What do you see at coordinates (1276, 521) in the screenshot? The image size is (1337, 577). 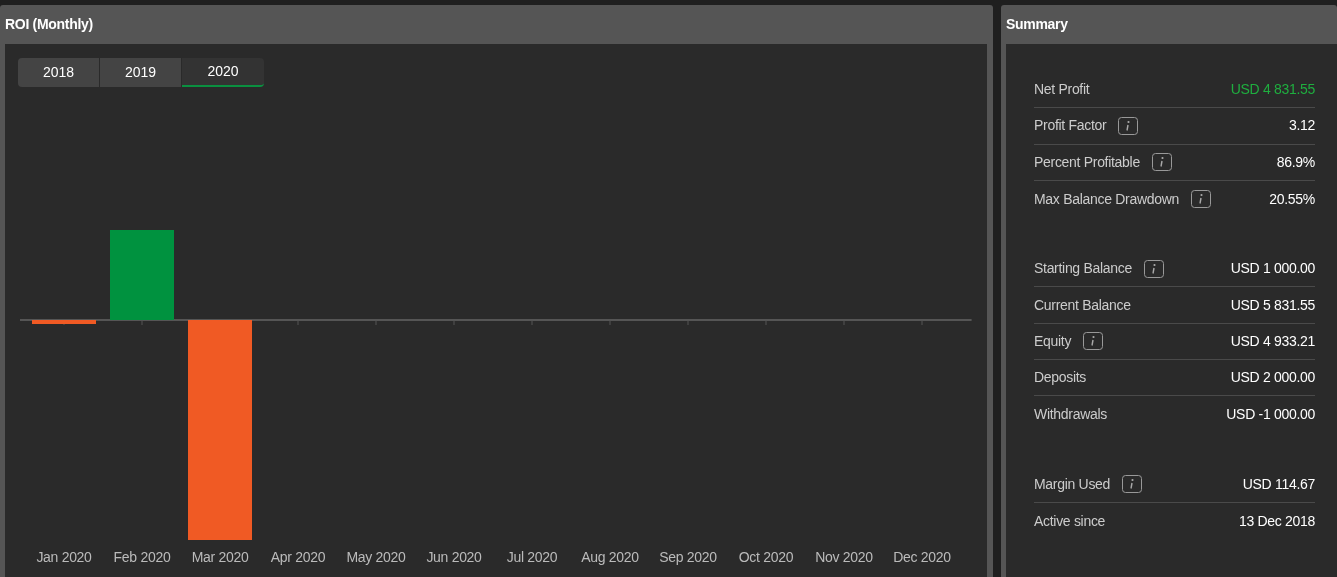 I see `stat-value: 13 Dec 2018` at bounding box center [1276, 521].